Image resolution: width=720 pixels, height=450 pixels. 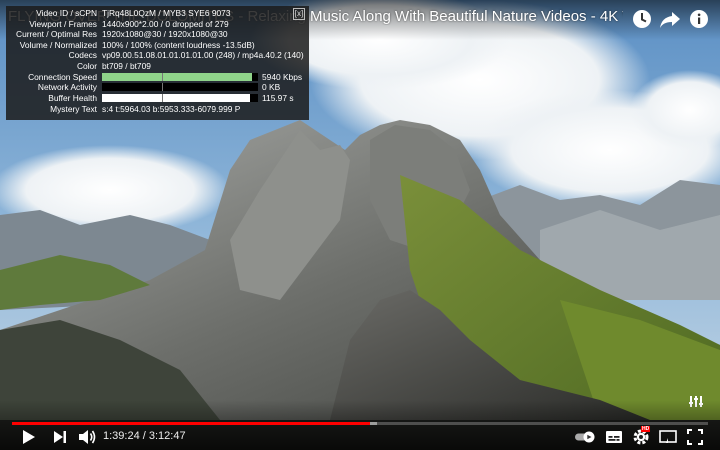 I want to click on progress-played, so click(x=191, y=423).